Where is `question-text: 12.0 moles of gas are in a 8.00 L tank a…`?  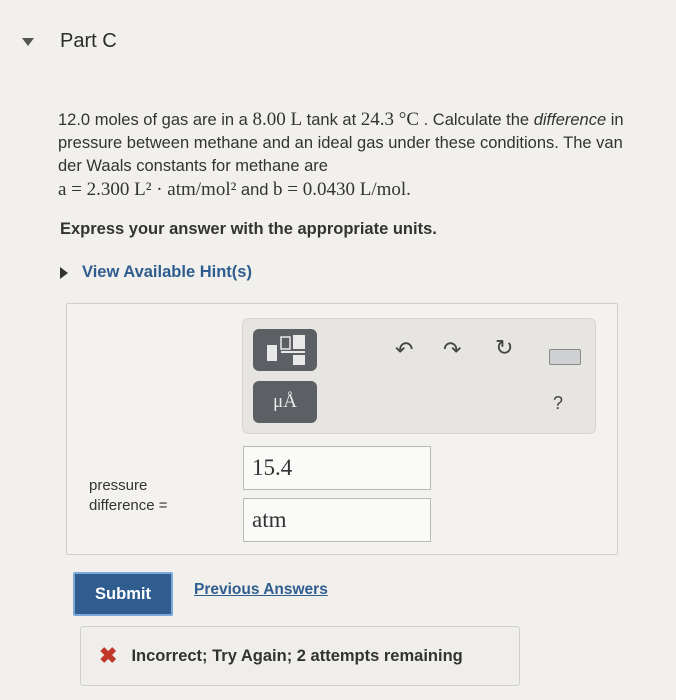 question-text: 12.0 moles of gas are in a 8.00 L tank a… is located at coordinates (341, 154).